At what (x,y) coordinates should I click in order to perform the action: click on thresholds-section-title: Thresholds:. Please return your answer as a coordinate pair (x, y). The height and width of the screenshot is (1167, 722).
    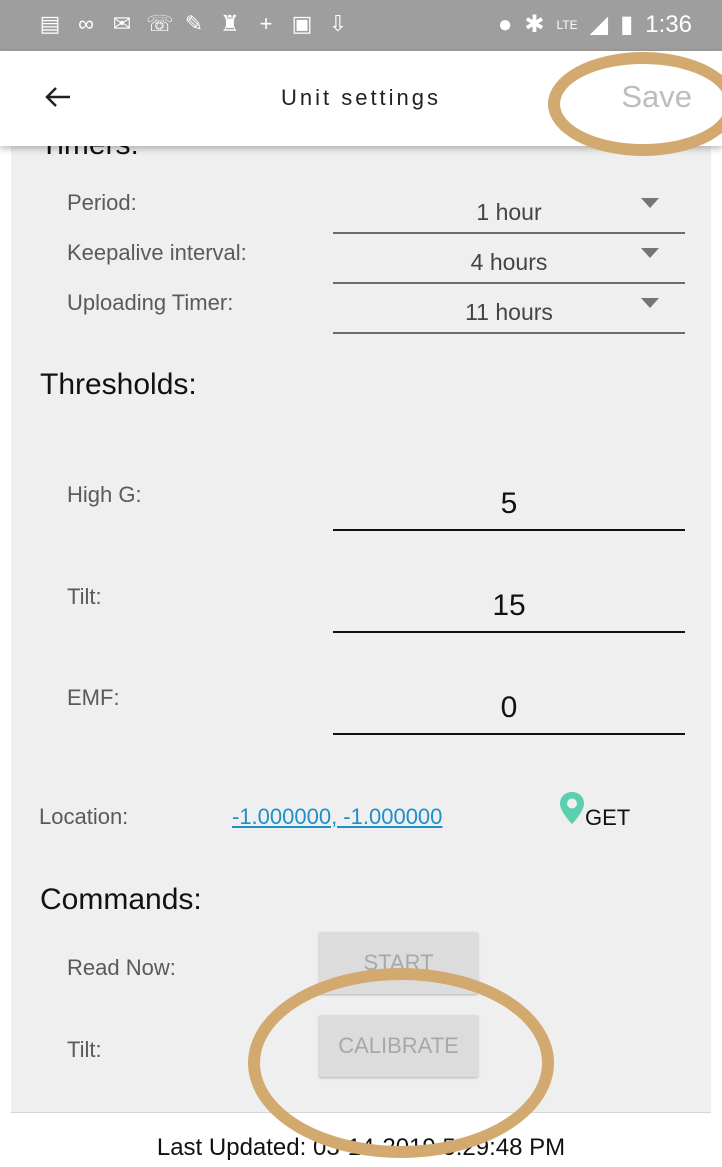
    Looking at the image, I should click on (118, 384).